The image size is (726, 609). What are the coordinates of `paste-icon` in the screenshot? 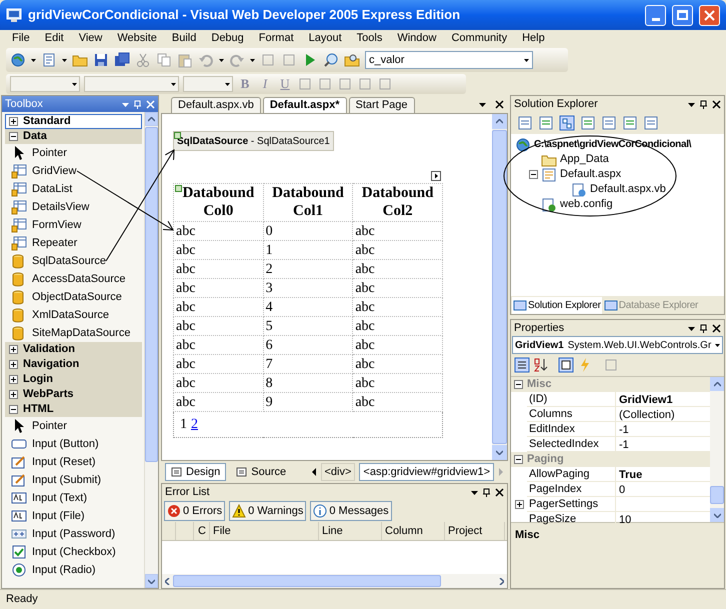 It's located at (185, 60).